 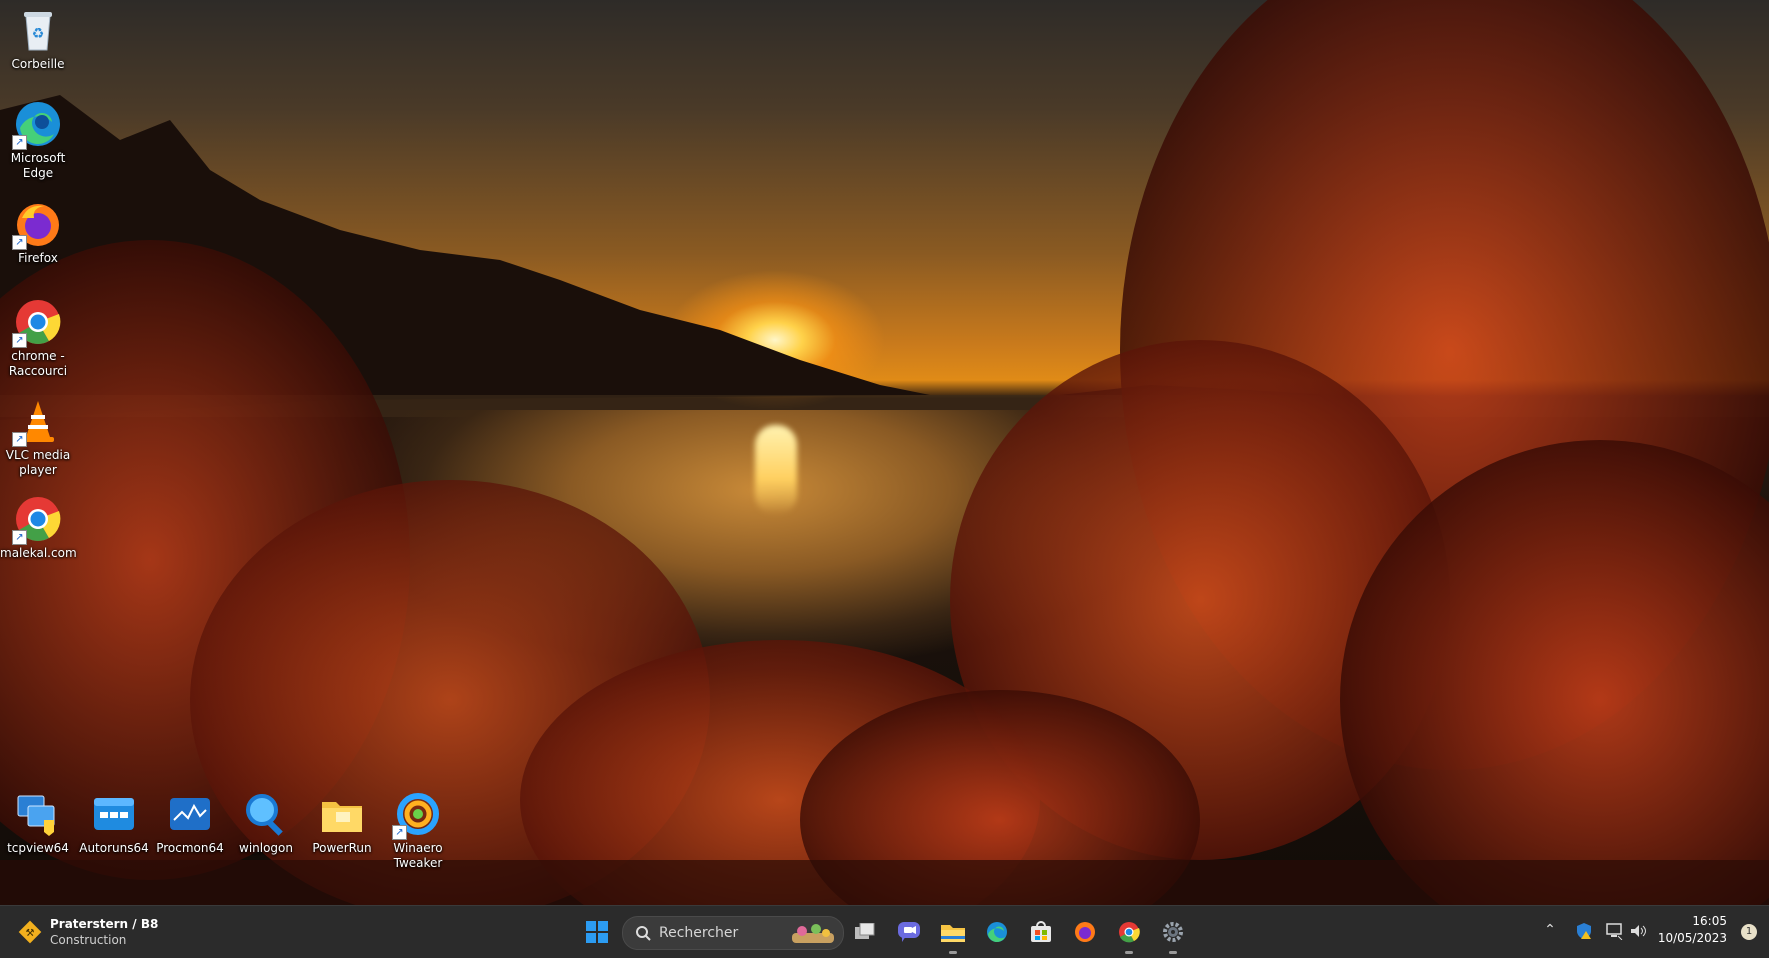 I want to click on desktop-icon-label: Autoruns64, so click(x=114, y=848).